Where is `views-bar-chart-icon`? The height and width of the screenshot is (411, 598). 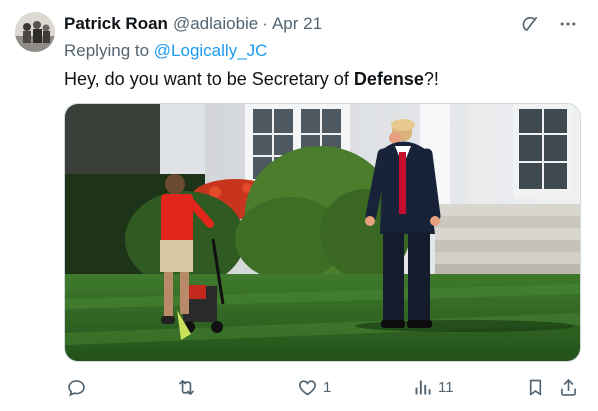 views-bar-chart-icon is located at coordinates (423, 387).